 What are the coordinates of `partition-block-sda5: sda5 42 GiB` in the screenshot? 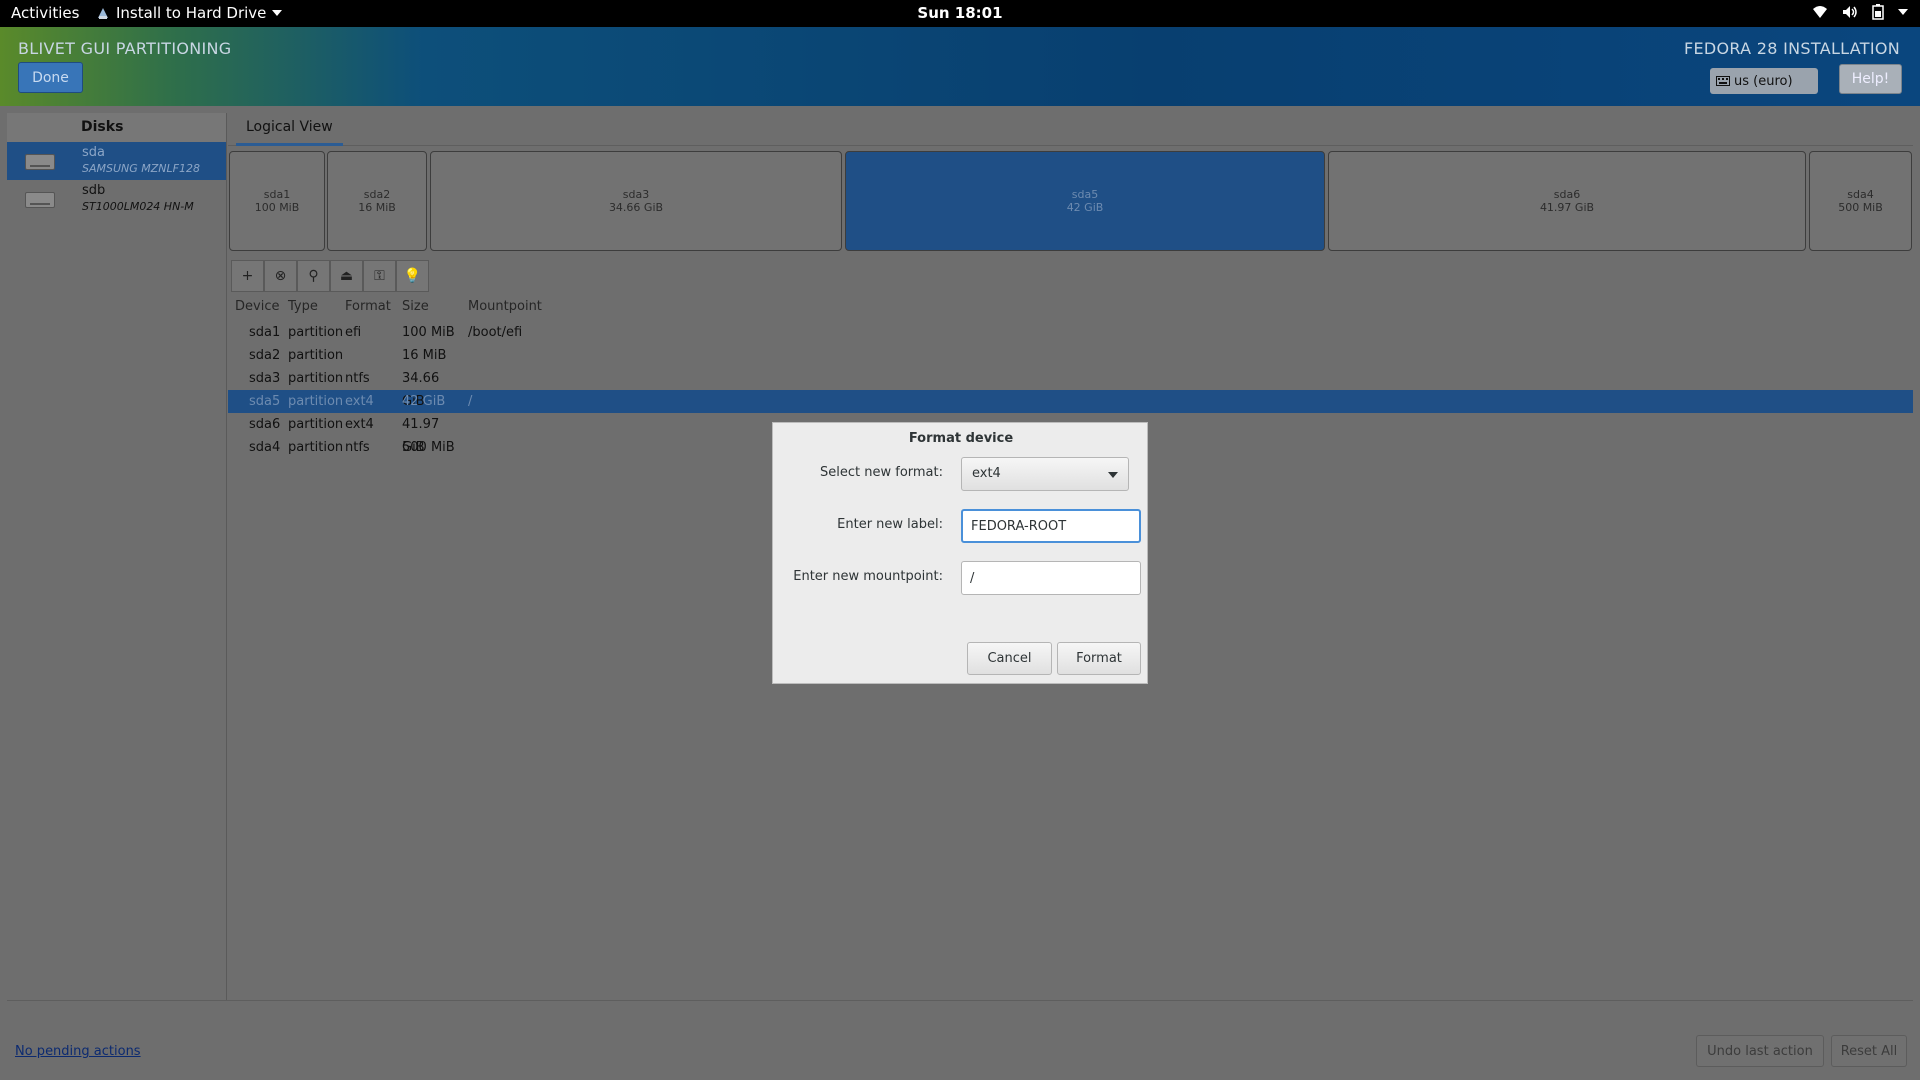 It's located at (1085, 201).